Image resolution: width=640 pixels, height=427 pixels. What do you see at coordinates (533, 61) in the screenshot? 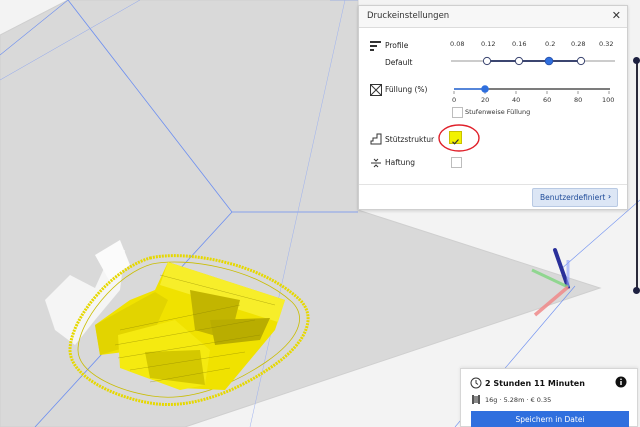
I see `layer-height-slider` at bounding box center [533, 61].